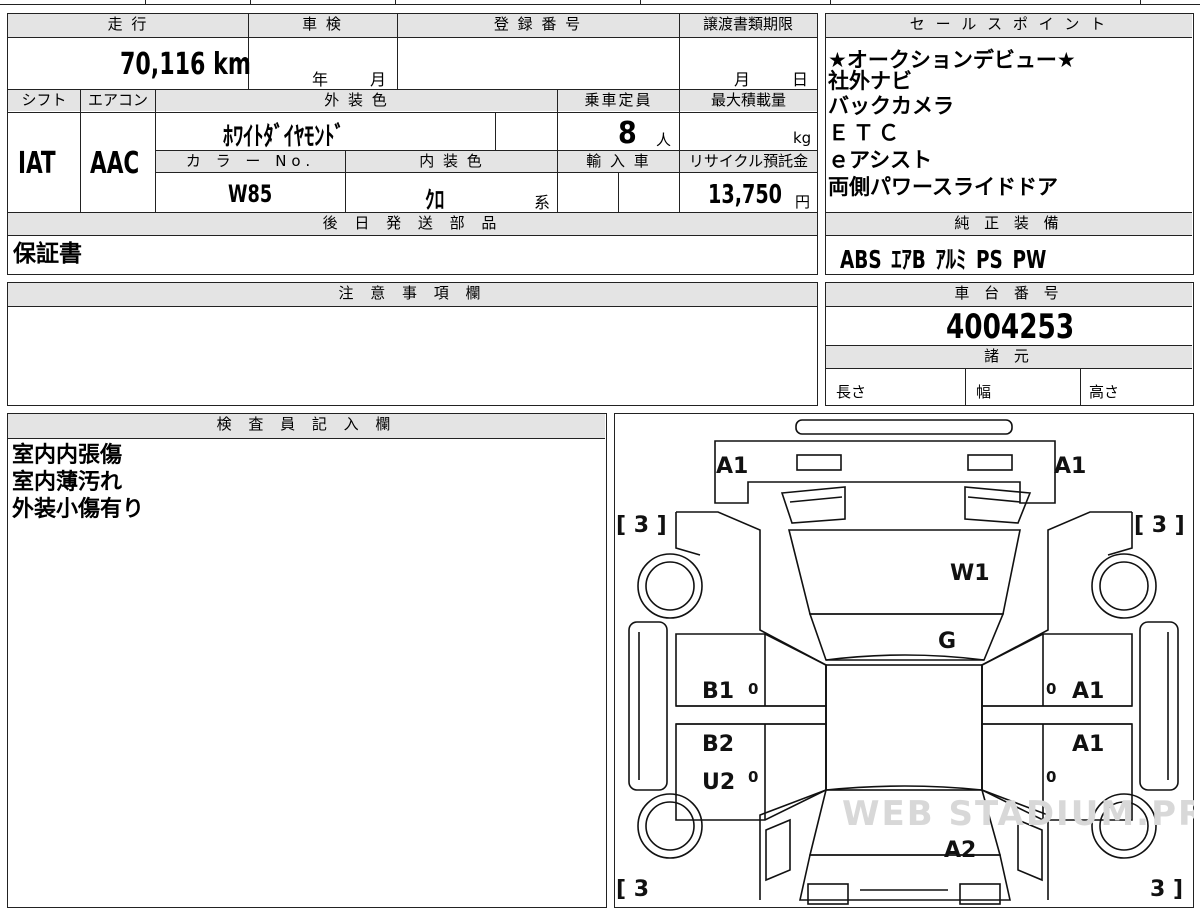 Image resolution: width=1200 pixels, height=908 pixels. Describe the element at coordinates (1070, 466) in the screenshot. I see `mark-a1-right: A1` at that location.